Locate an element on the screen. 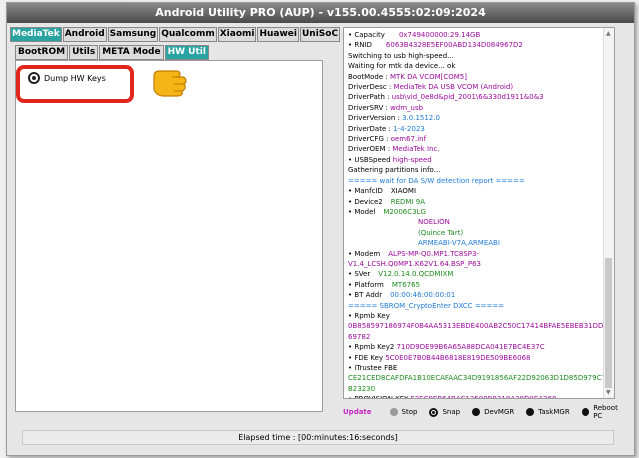  snap-option: Snap is located at coordinates (444, 412).